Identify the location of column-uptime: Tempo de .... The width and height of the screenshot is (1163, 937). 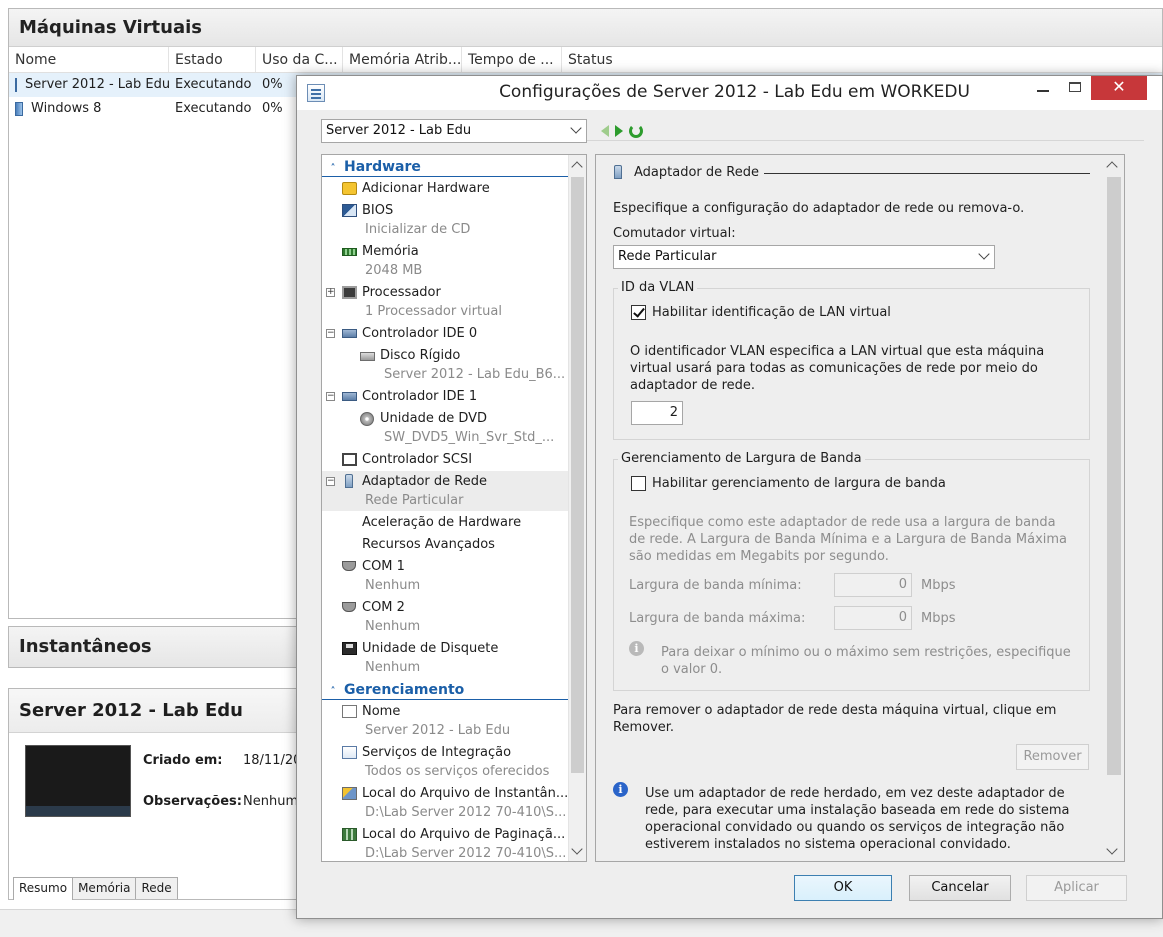
(512, 59).